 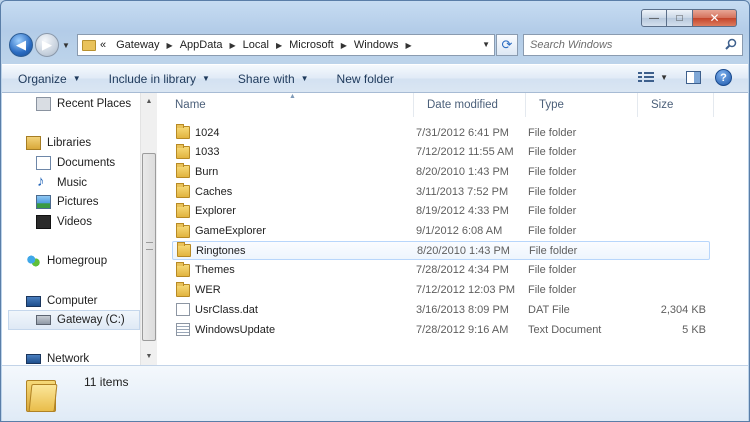 What do you see at coordinates (207, 152) in the screenshot?
I see `file-name: 1033` at bounding box center [207, 152].